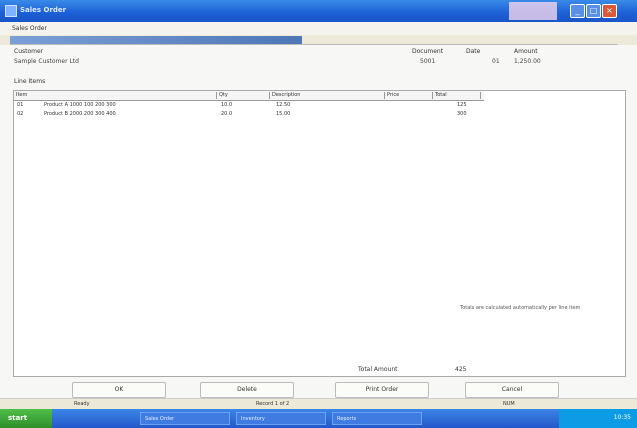 This screenshot has width=637, height=428. I want to click on menu-label: Sales Order, so click(29, 28).